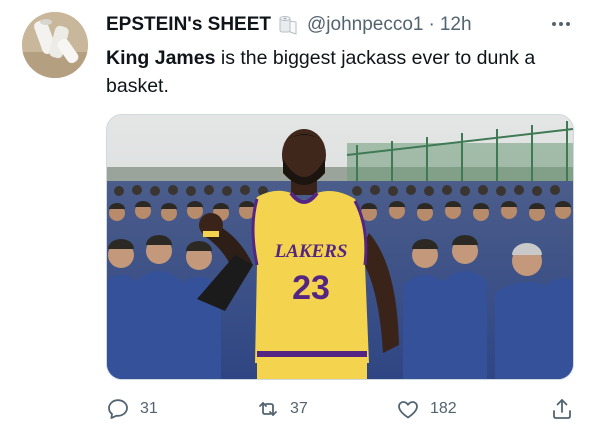 The height and width of the screenshot is (437, 595). I want to click on timestamp: 12h, so click(456, 25).